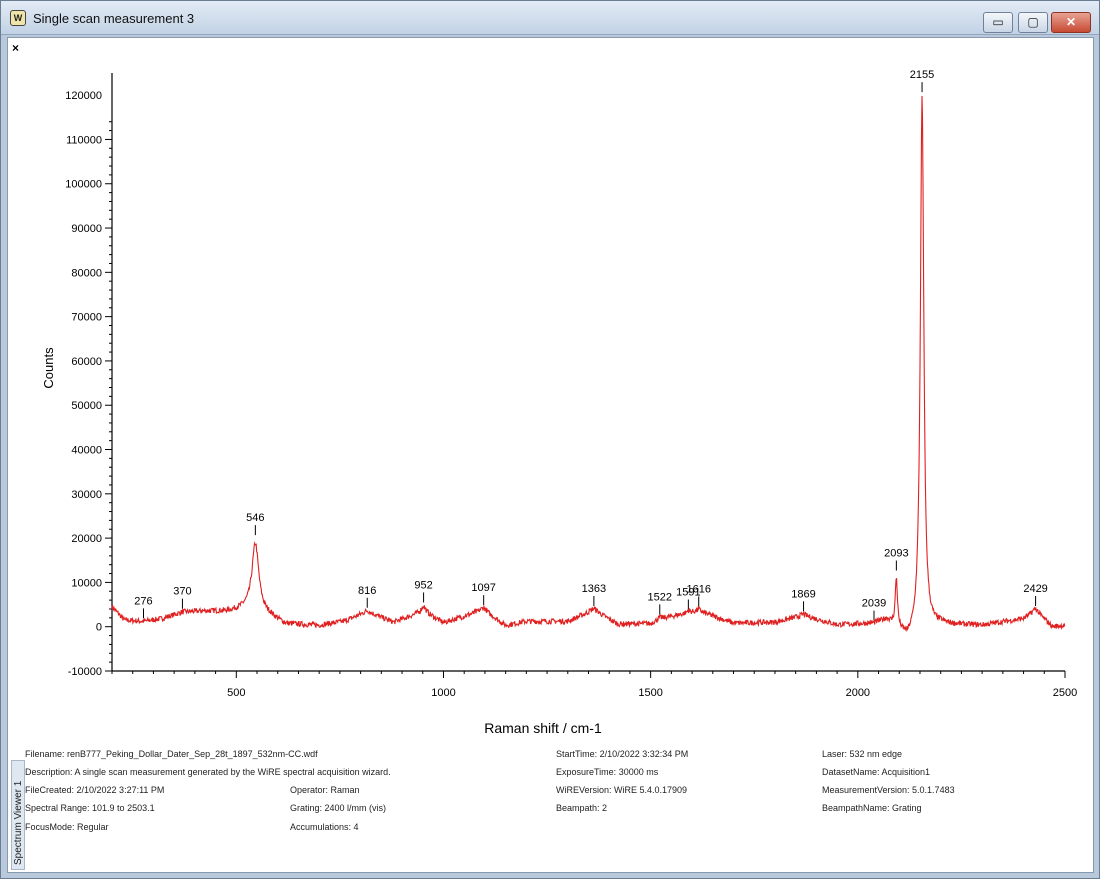 The width and height of the screenshot is (1100, 879). What do you see at coordinates (1071, 22) in the screenshot?
I see `close-button: ✕` at bounding box center [1071, 22].